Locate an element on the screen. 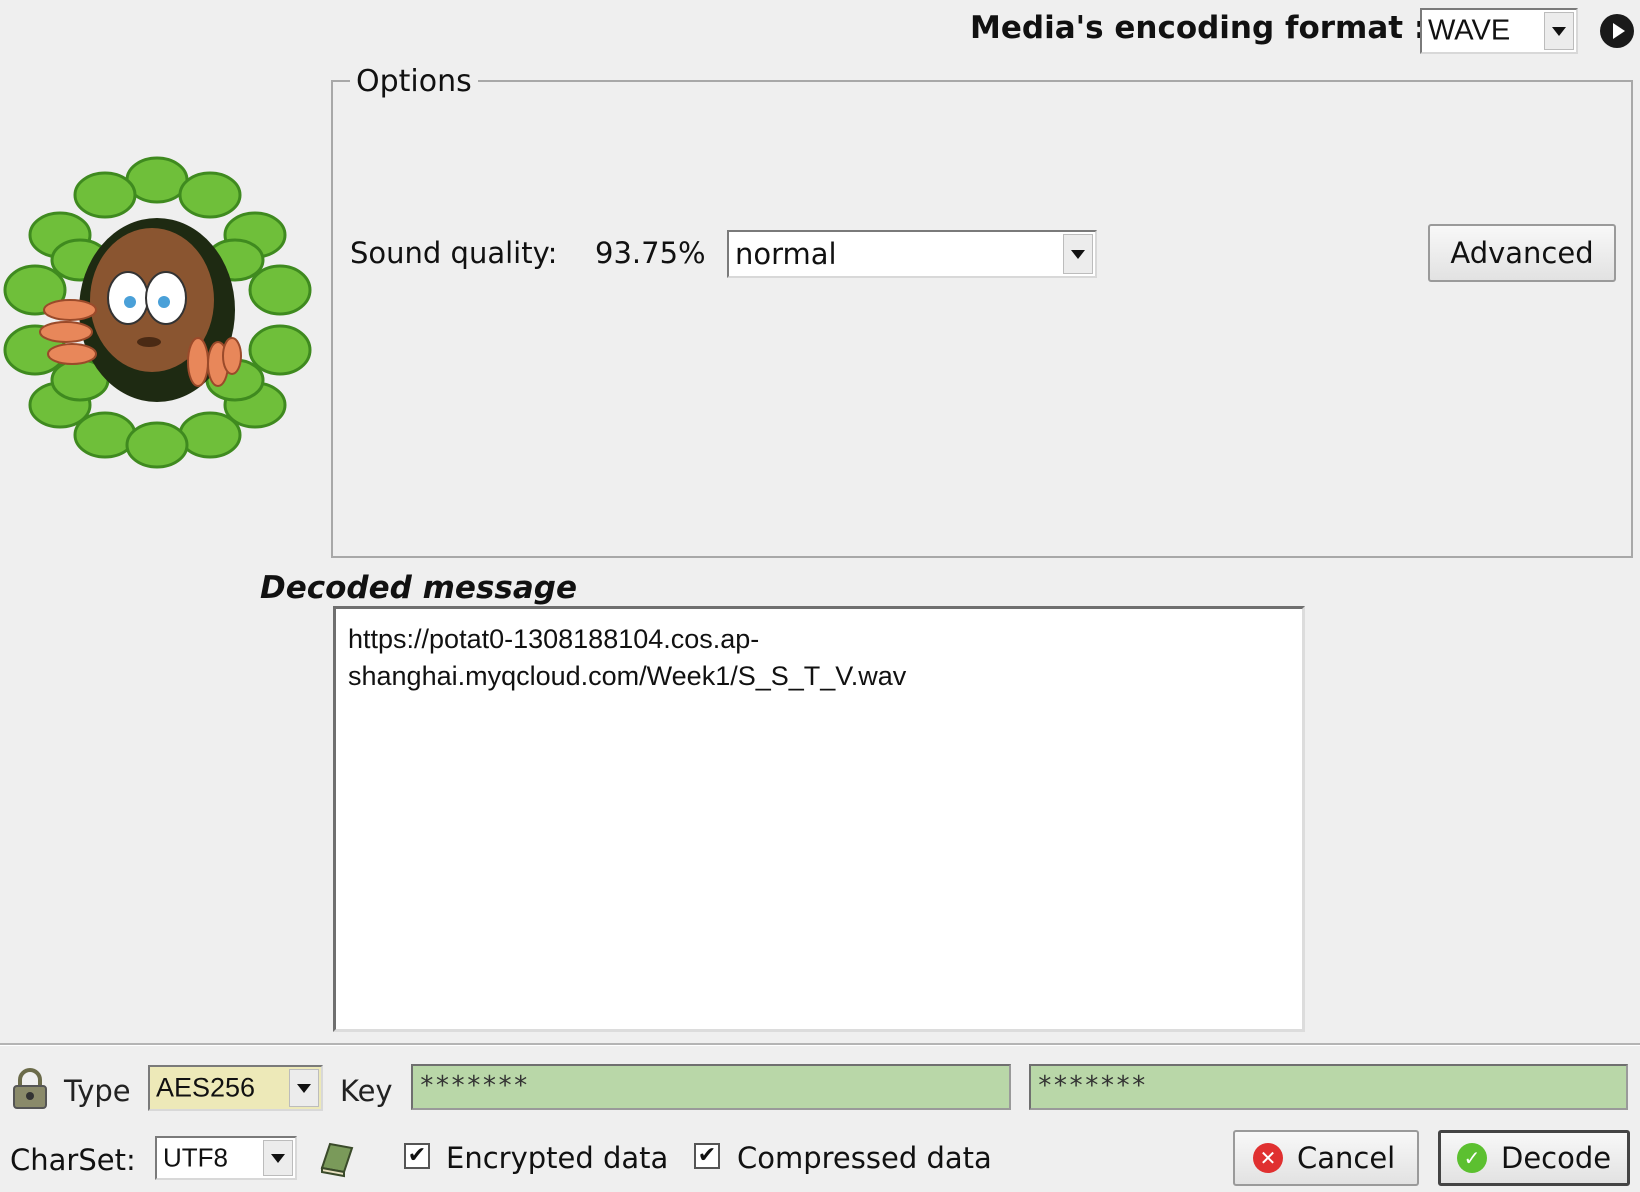 This screenshot has height=1192, width=1640. cipher-type-value: AES256 is located at coordinates (206, 1087).